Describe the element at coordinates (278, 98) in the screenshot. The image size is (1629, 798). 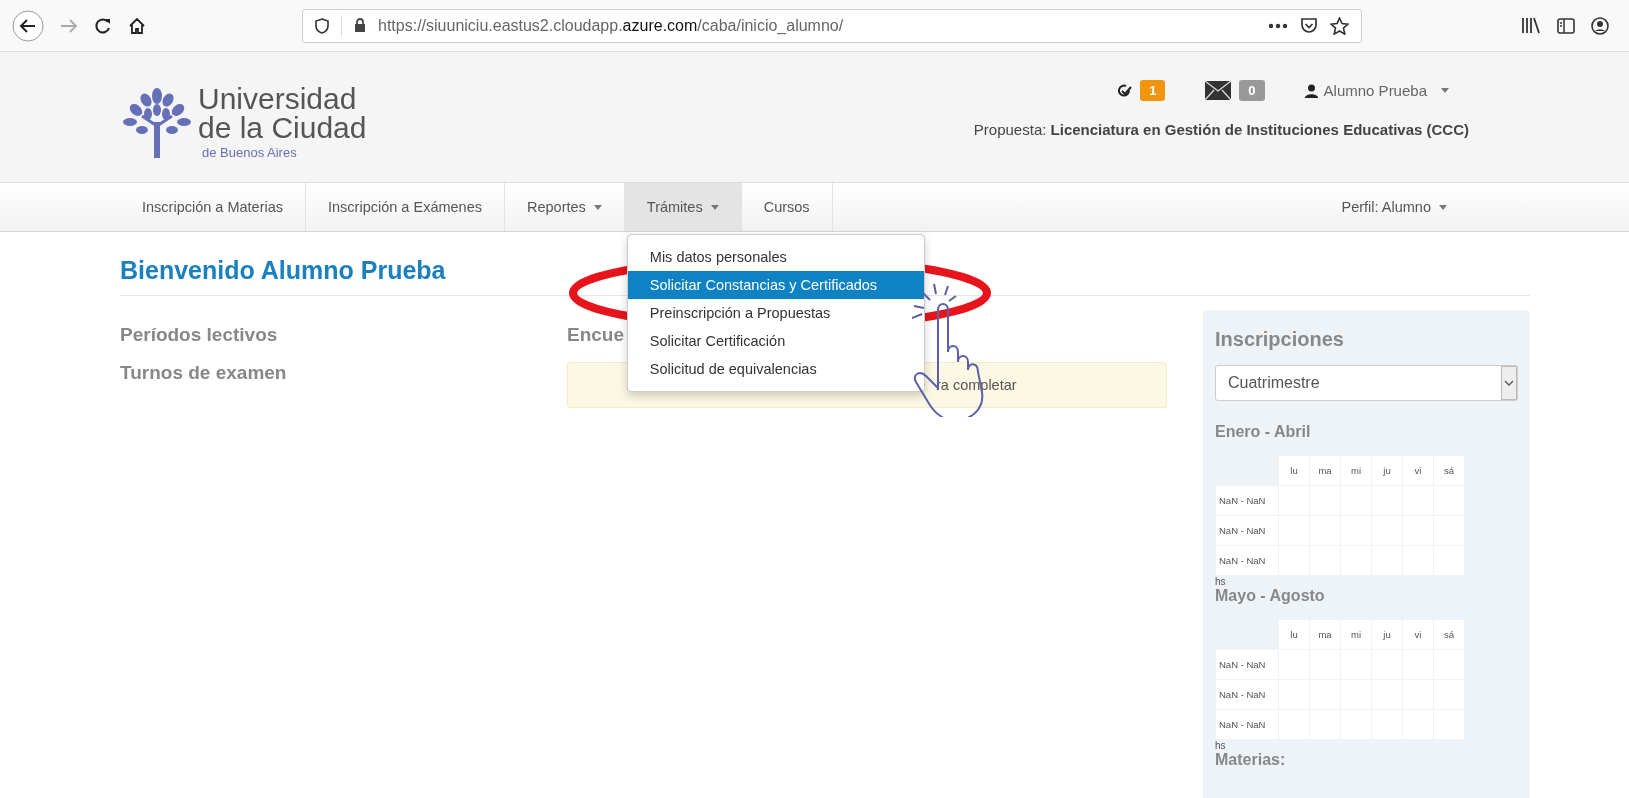
I see `logo-title: Universidad` at that location.